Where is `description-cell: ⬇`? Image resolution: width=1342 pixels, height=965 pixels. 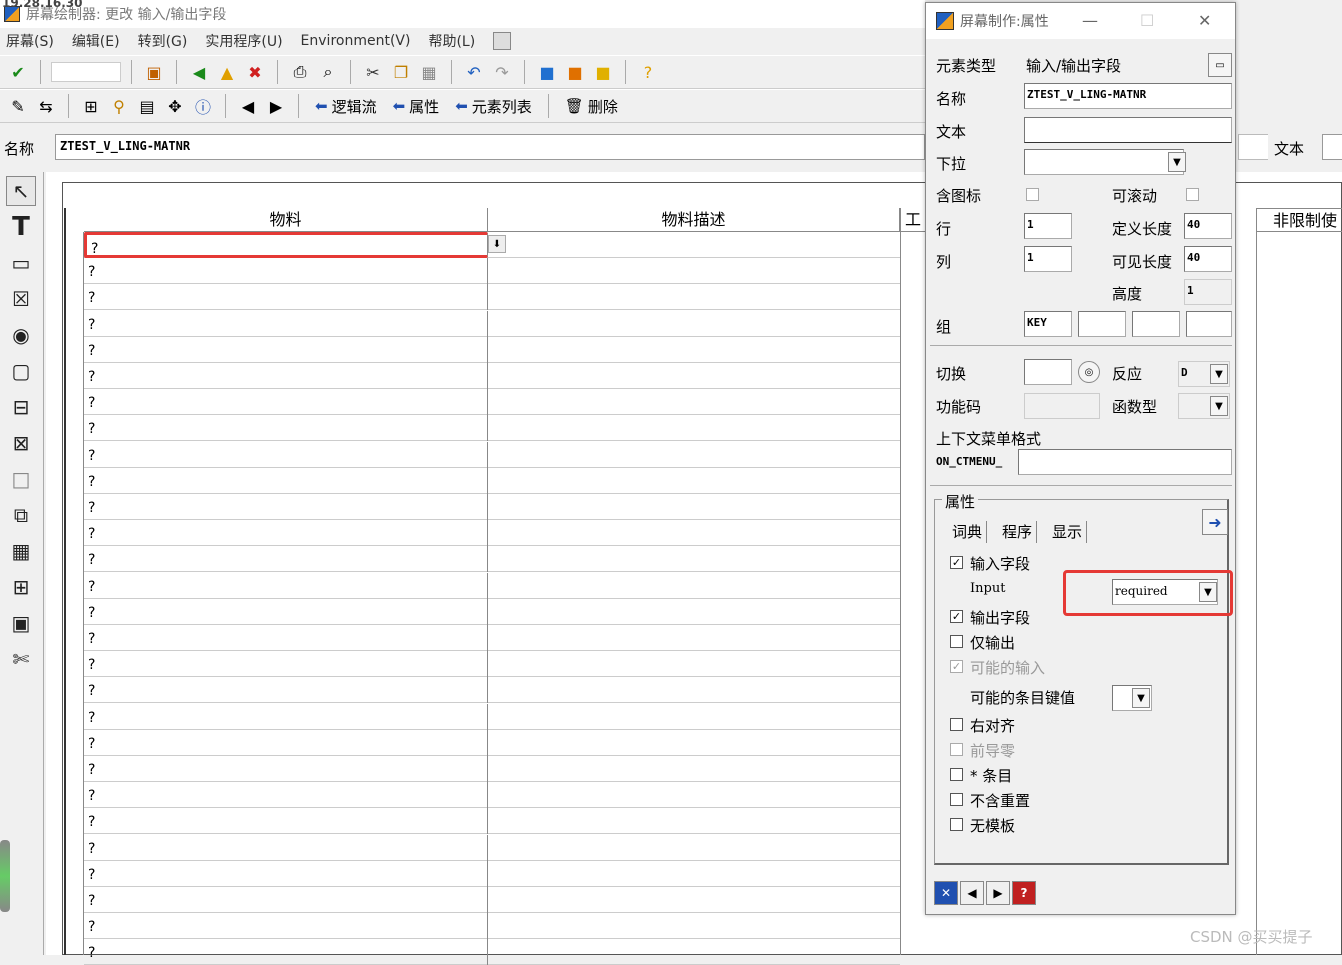
description-cell: ⬇ is located at coordinates (694, 245).